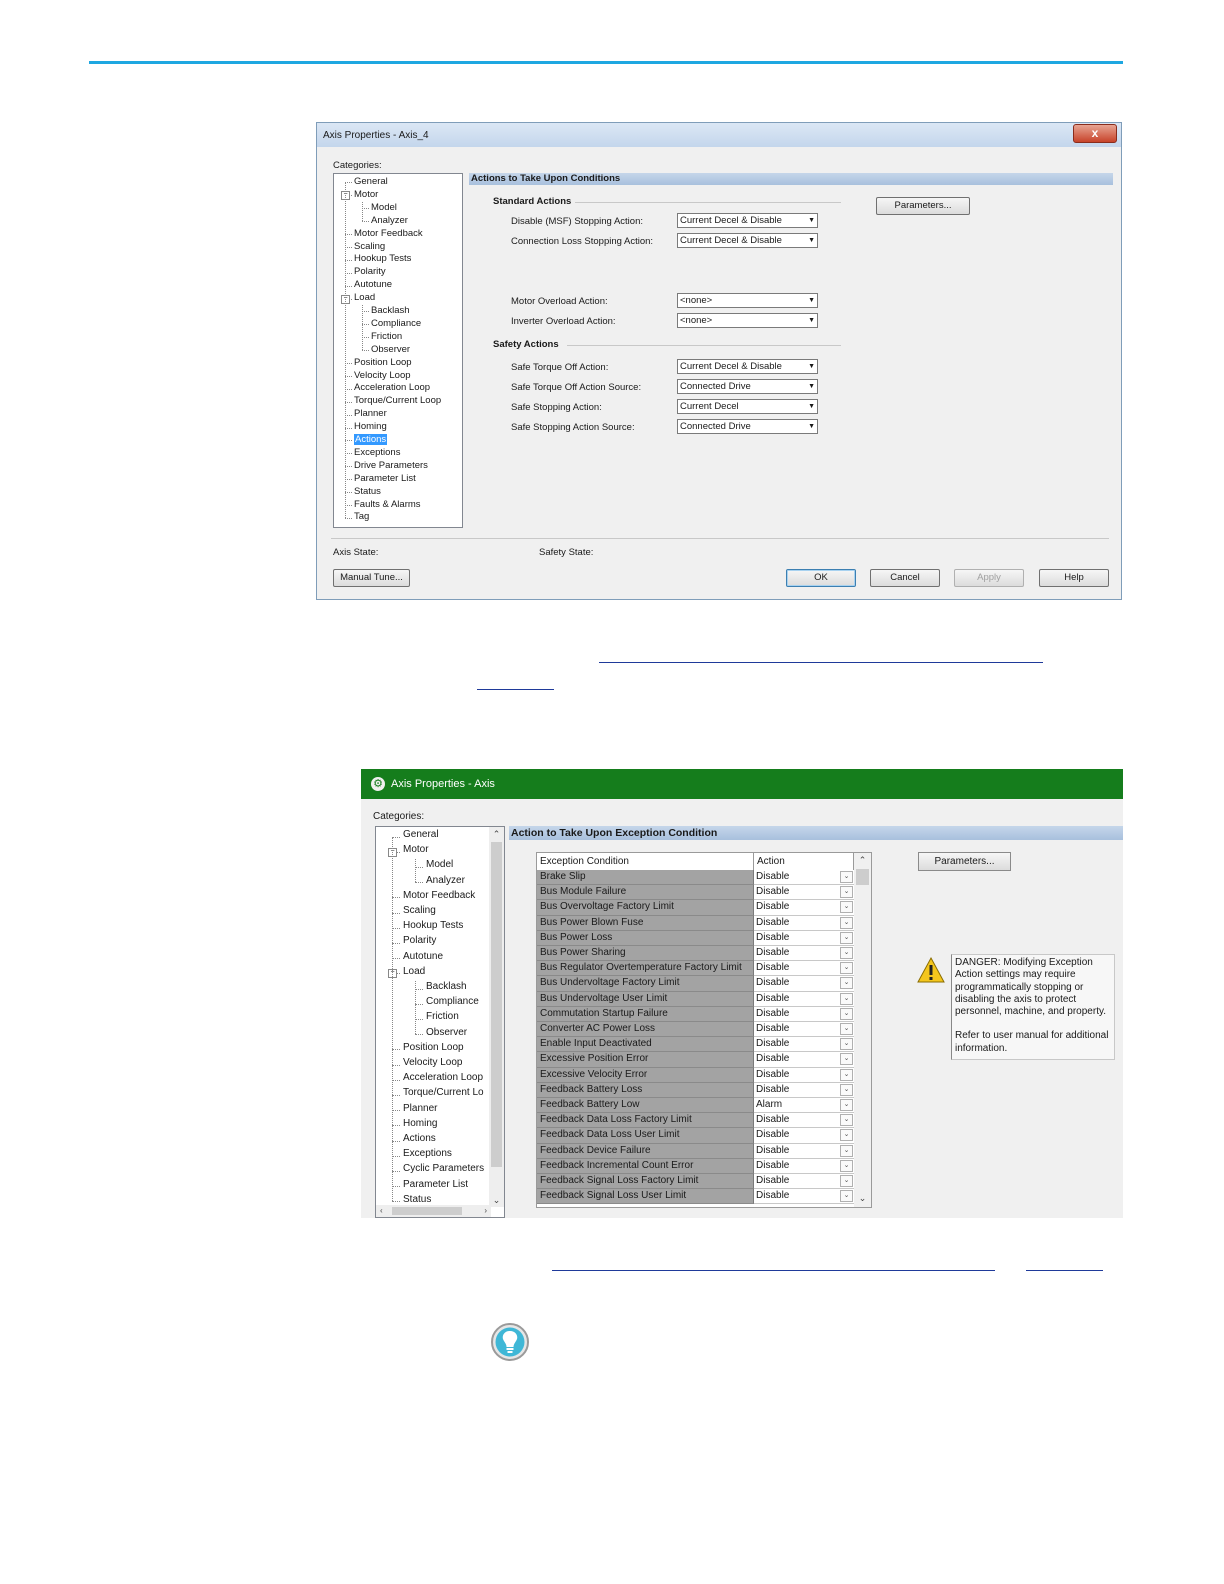  What do you see at coordinates (416, 849) in the screenshot?
I see `tree-item-motor: Motor` at bounding box center [416, 849].